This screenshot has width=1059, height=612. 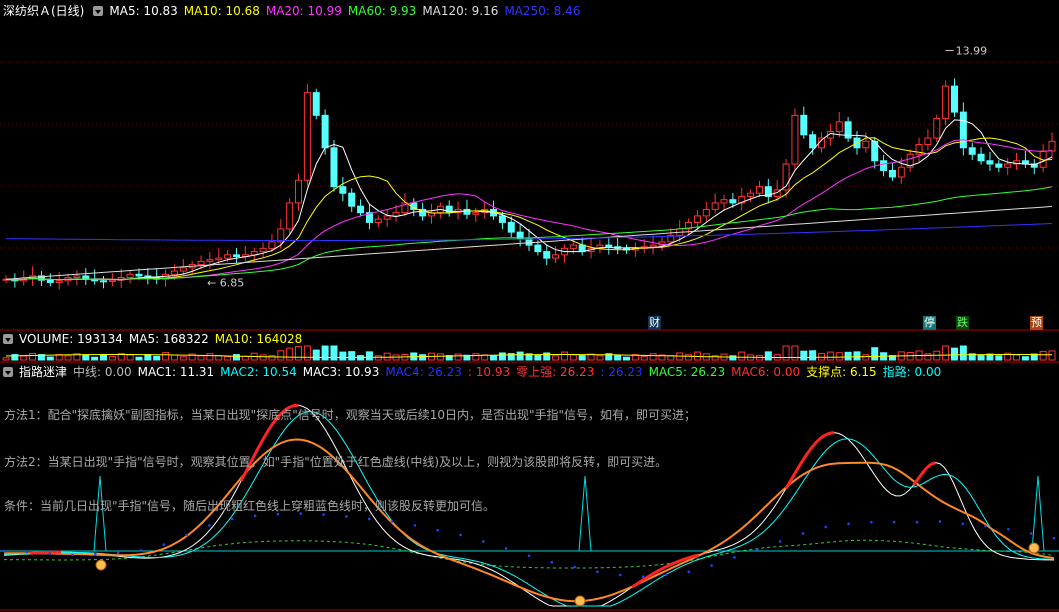 I want to click on flag-yu: 预, so click(x=1036, y=323).